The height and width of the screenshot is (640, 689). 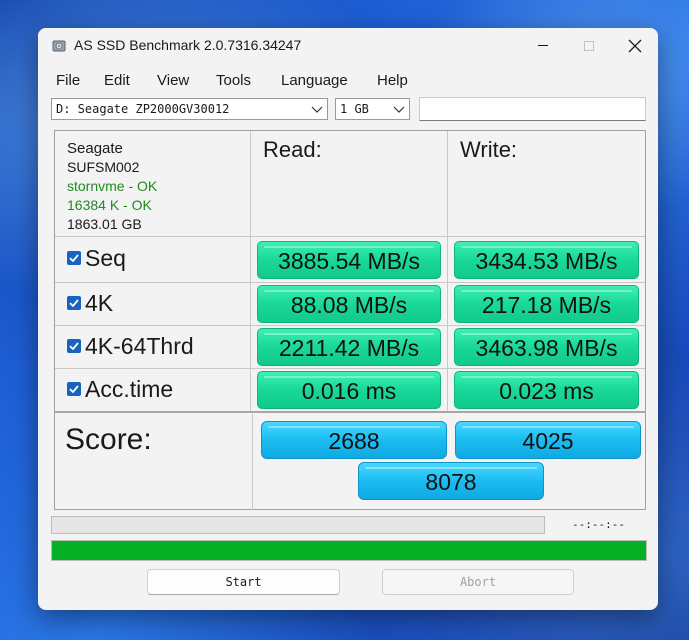 I want to click on seq-write-value: 3434.53 MB/s, so click(x=546, y=261).